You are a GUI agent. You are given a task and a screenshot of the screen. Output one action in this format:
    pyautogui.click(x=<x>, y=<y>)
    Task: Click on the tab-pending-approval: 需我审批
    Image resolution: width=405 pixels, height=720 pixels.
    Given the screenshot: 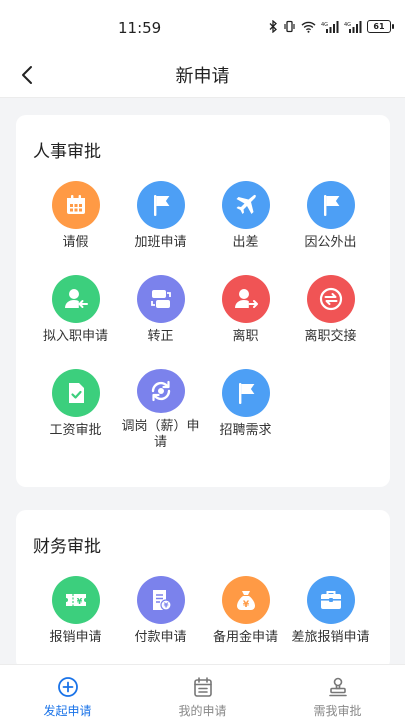 What is the action you would take?
    pyautogui.click(x=337, y=692)
    